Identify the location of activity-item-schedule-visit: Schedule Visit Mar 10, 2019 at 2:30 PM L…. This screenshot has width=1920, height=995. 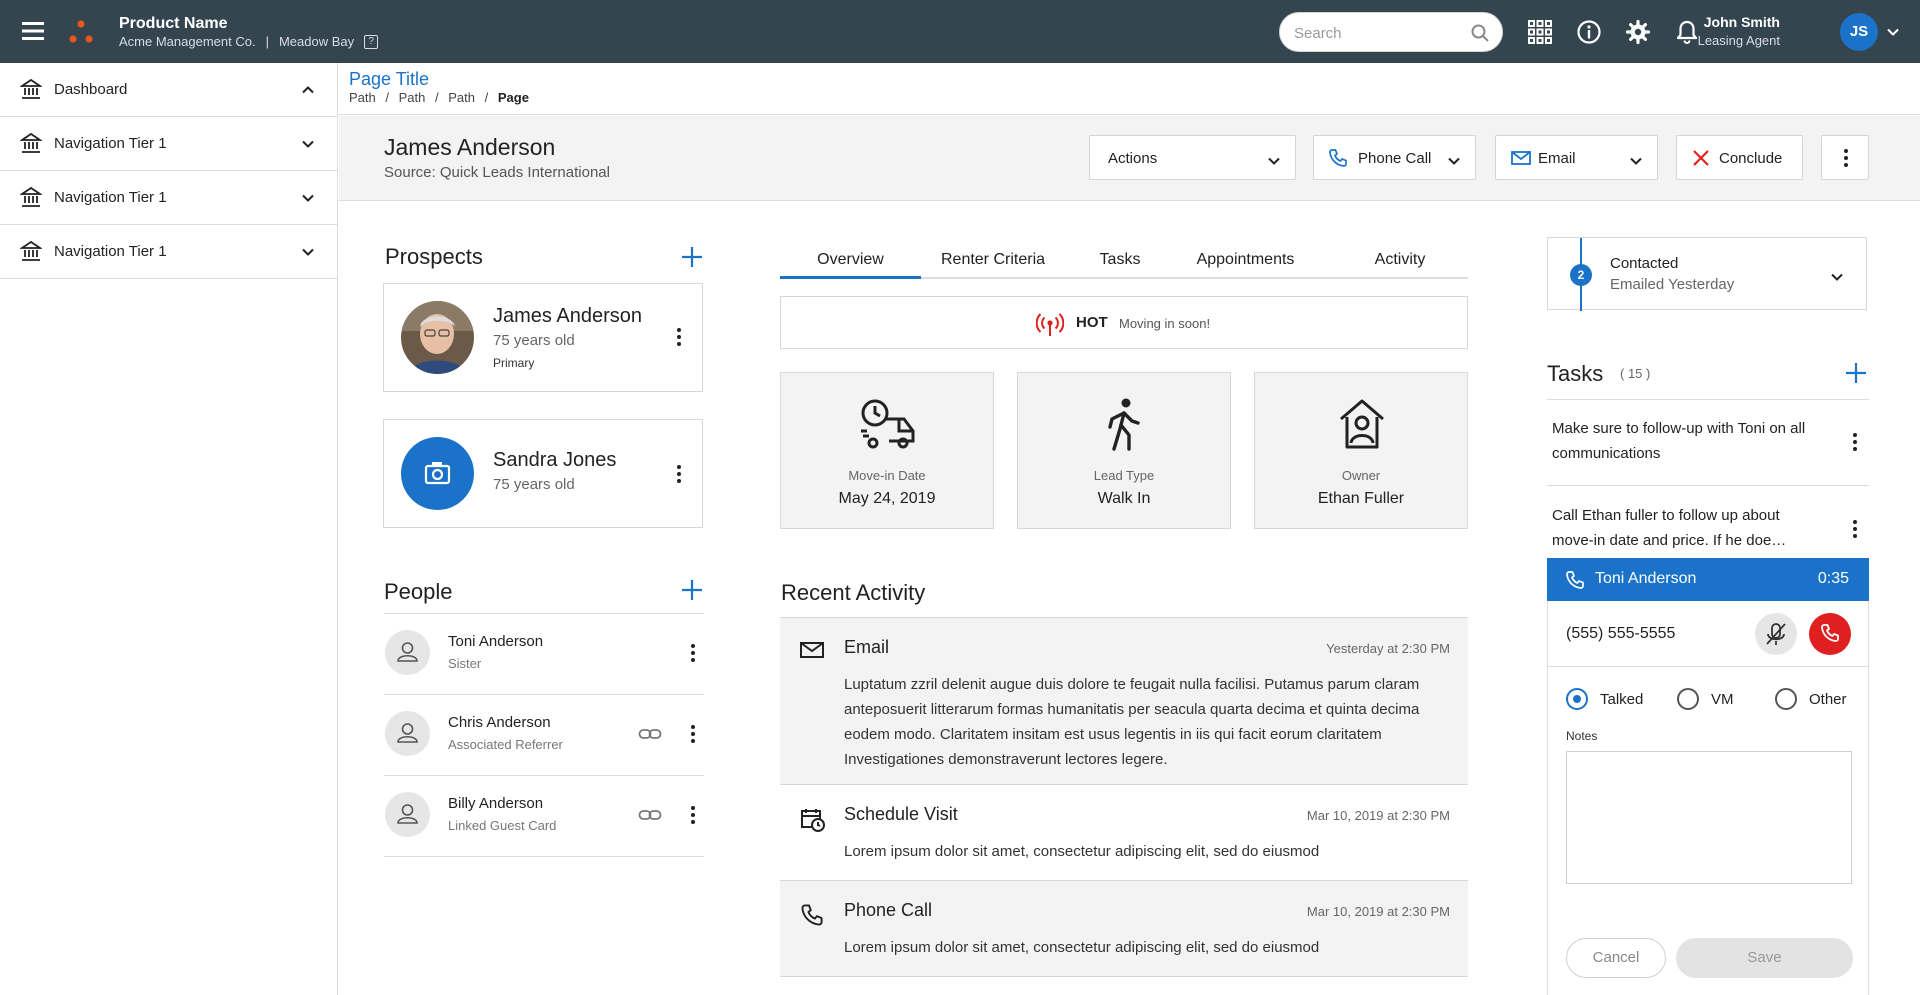
(1124, 833).